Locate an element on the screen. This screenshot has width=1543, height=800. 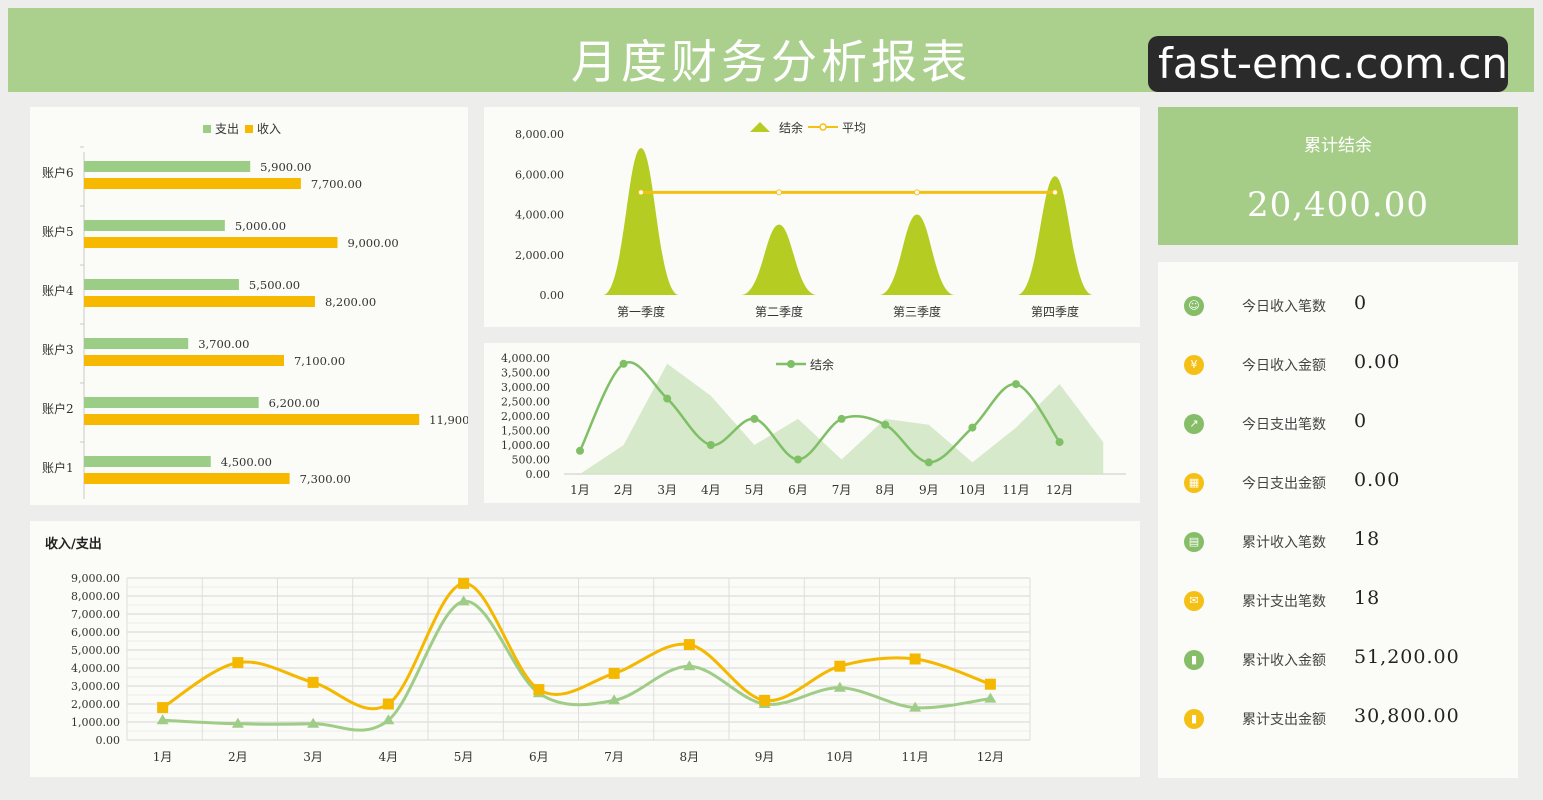
legend-swatch-income is located at coordinates (249, 129).